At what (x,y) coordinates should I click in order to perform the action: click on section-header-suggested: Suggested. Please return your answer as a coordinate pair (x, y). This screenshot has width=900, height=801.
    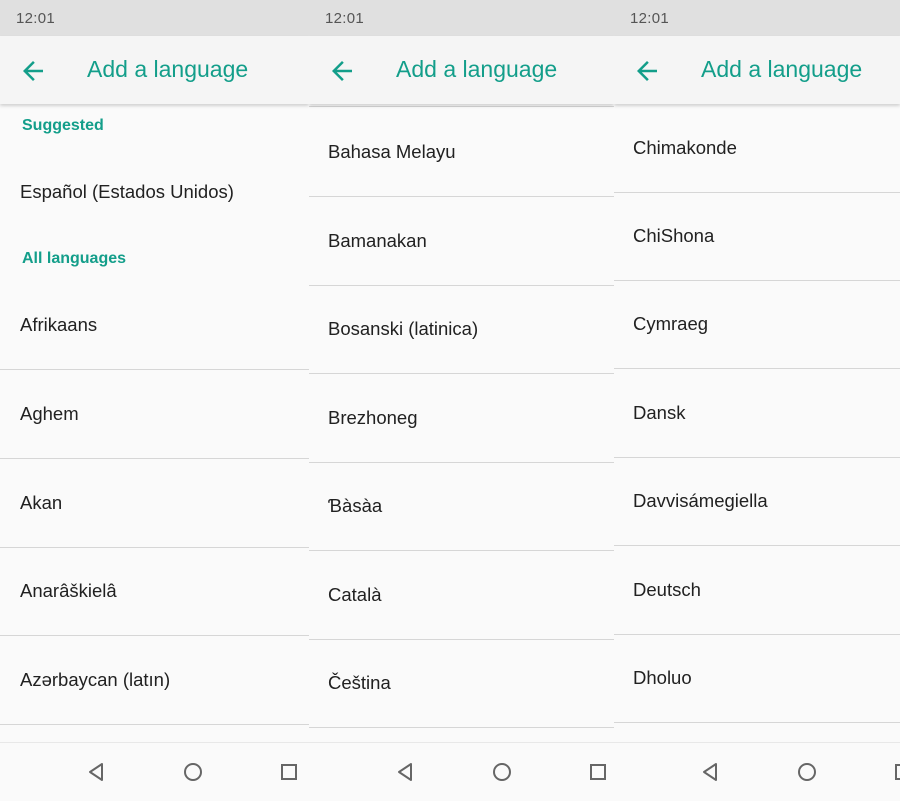
    Looking at the image, I should click on (63, 125).